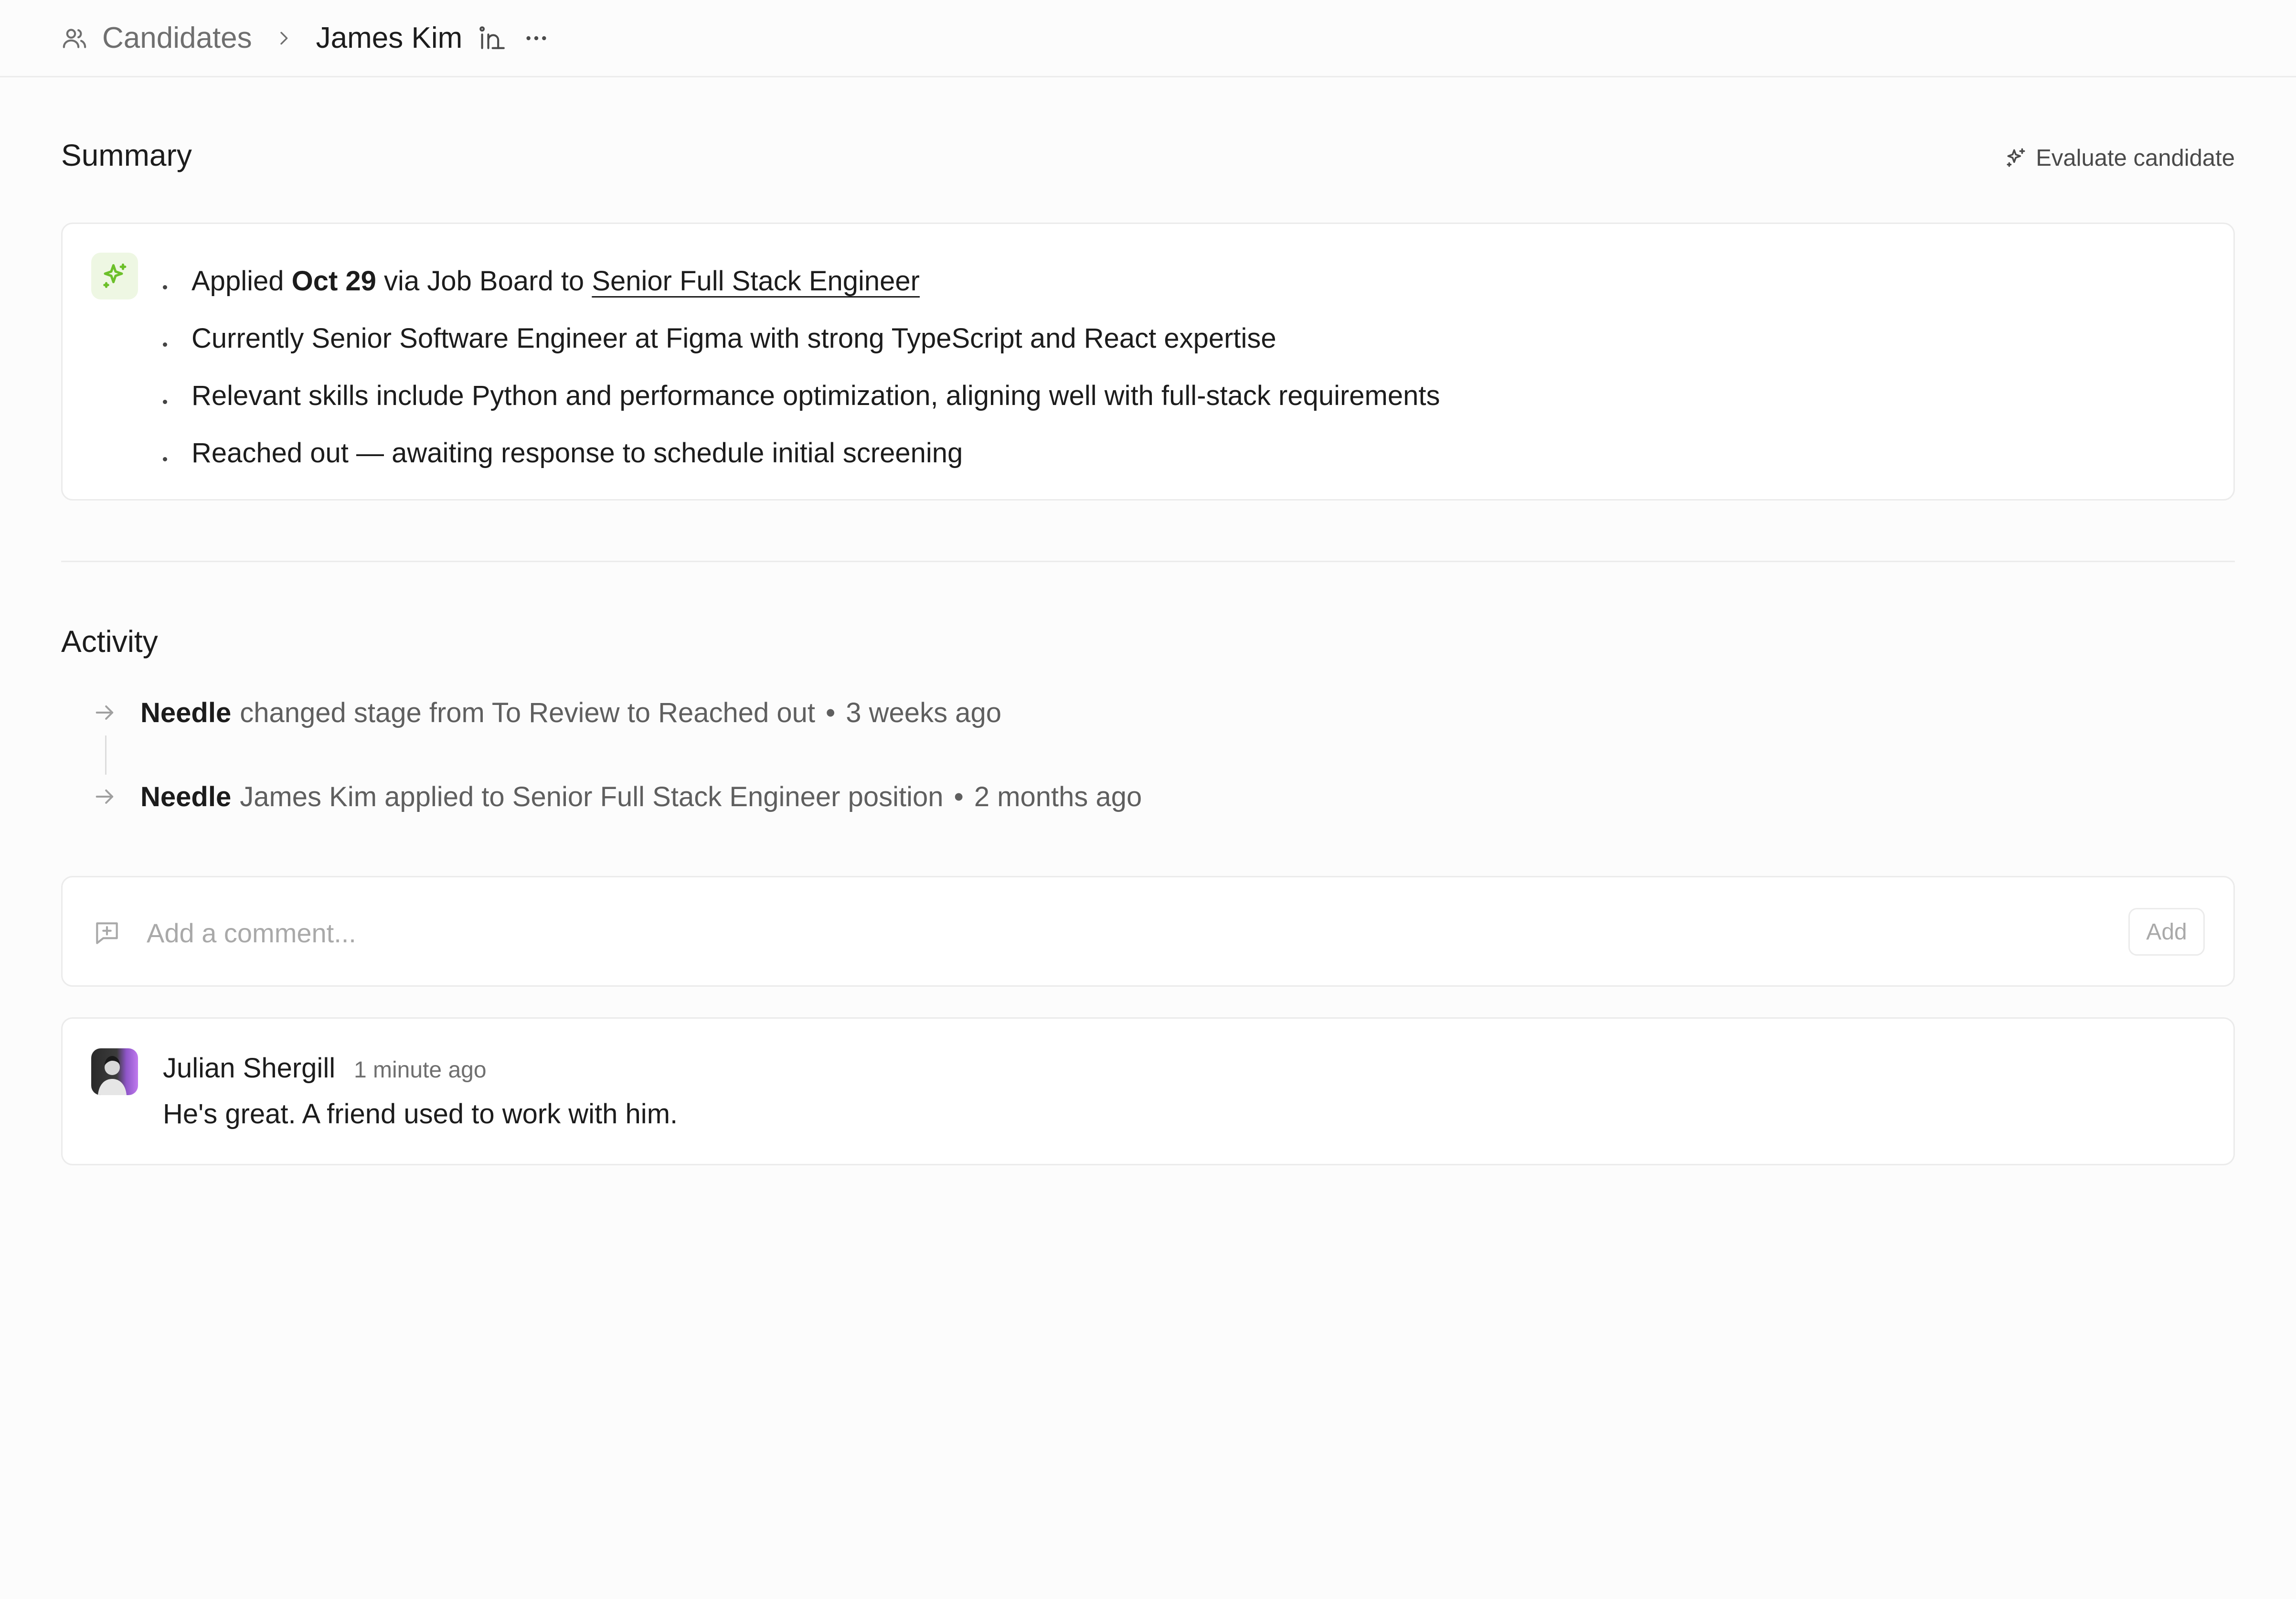  Describe the element at coordinates (177, 38) in the screenshot. I see `breadcrumb-candidates-link: Candidates` at that location.